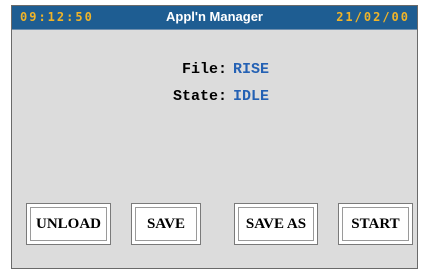 The width and height of the screenshot is (429, 276). What do you see at coordinates (199, 96) in the screenshot?
I see `state-label: State:` at bounding box center [199, 96].